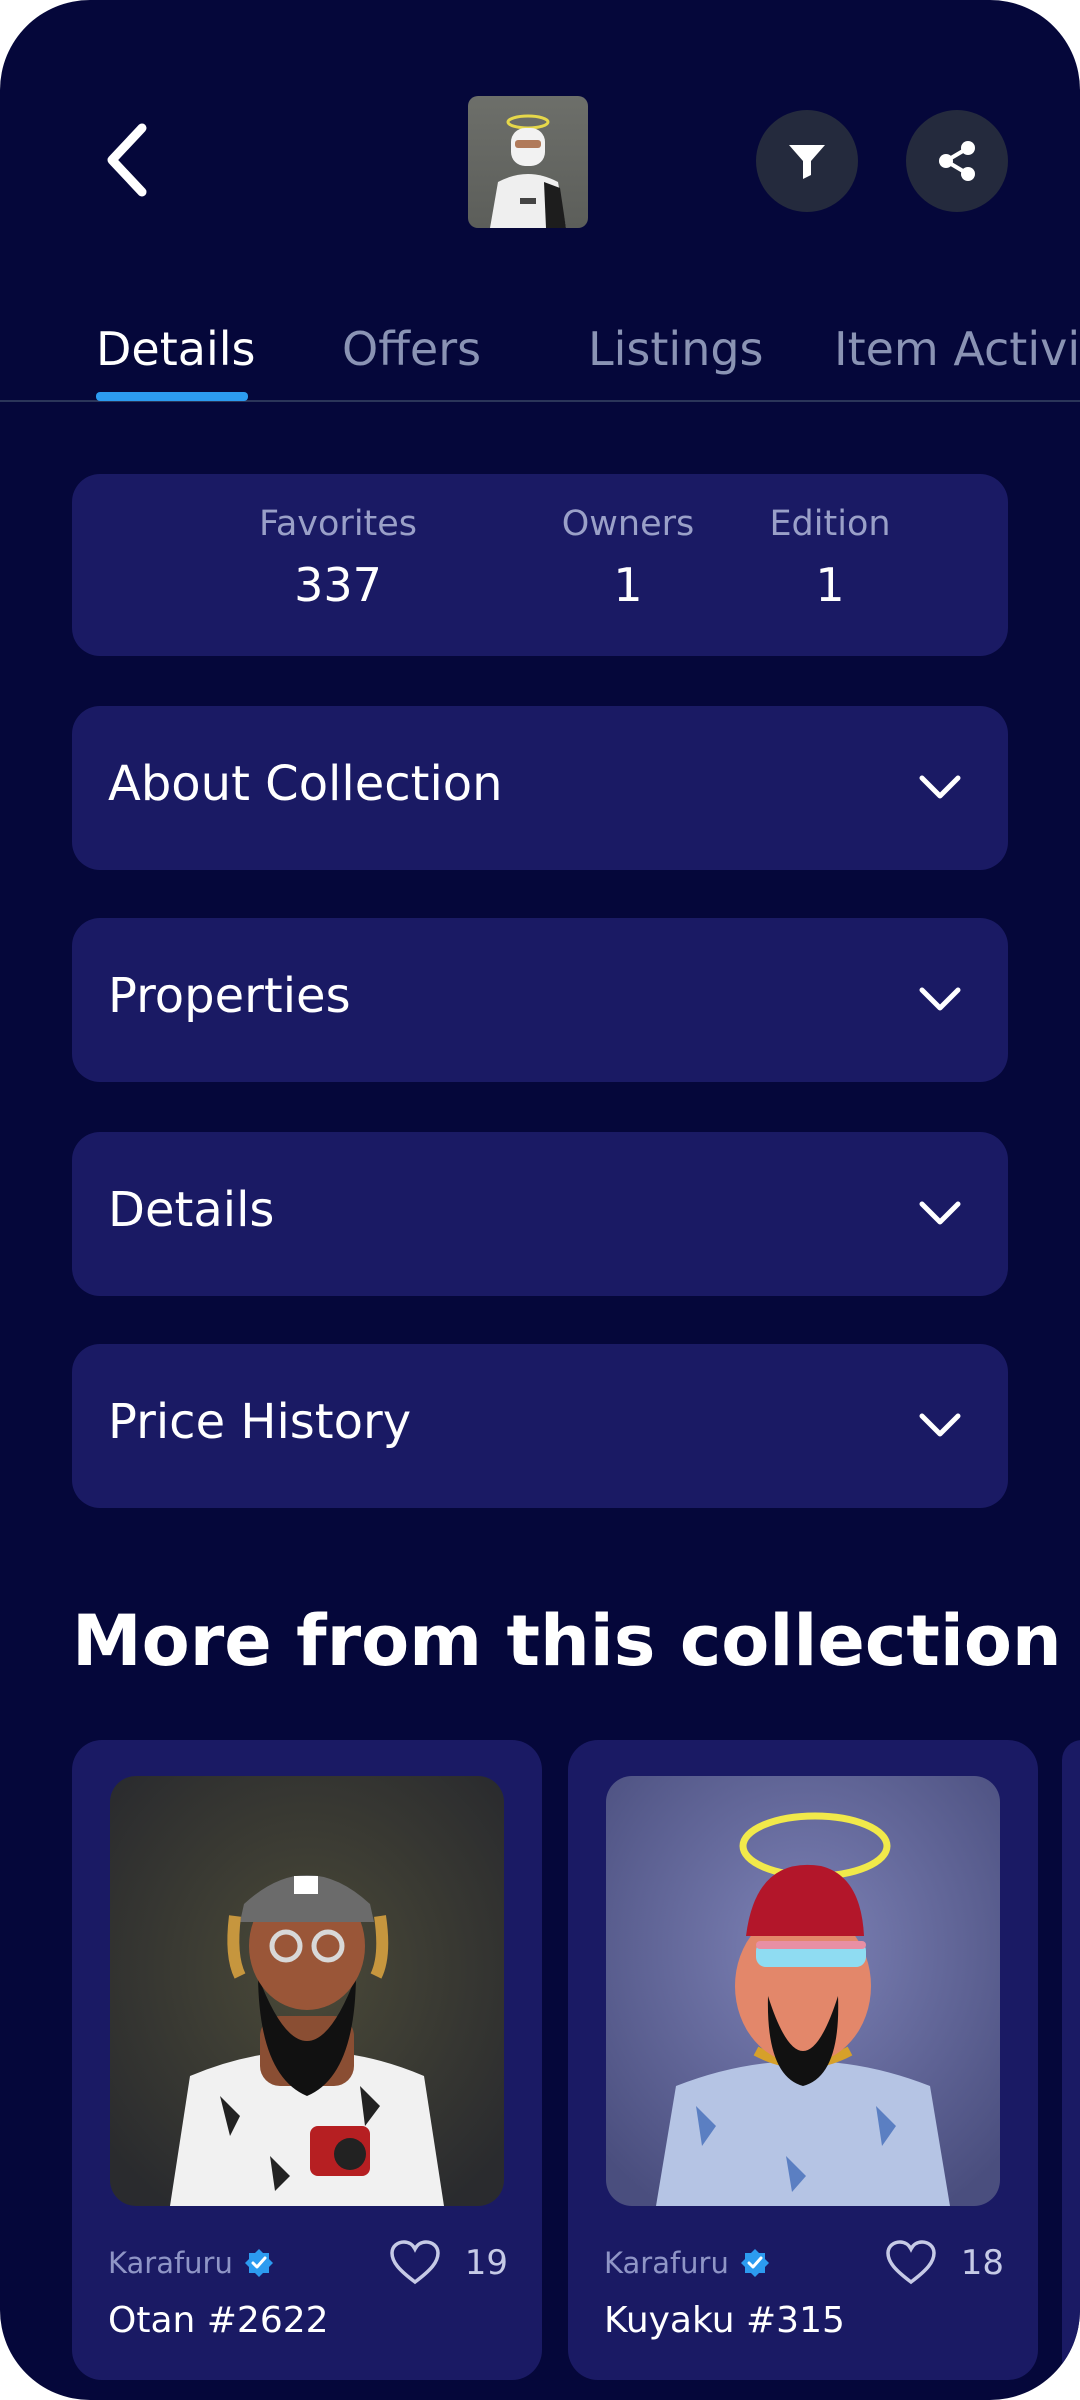 Image resolution: width=1080 pixels, height=2400 pixels. Describe the element at coordinates (127, 160) in the screenshot. I see `chevron-left-icon` at that location.